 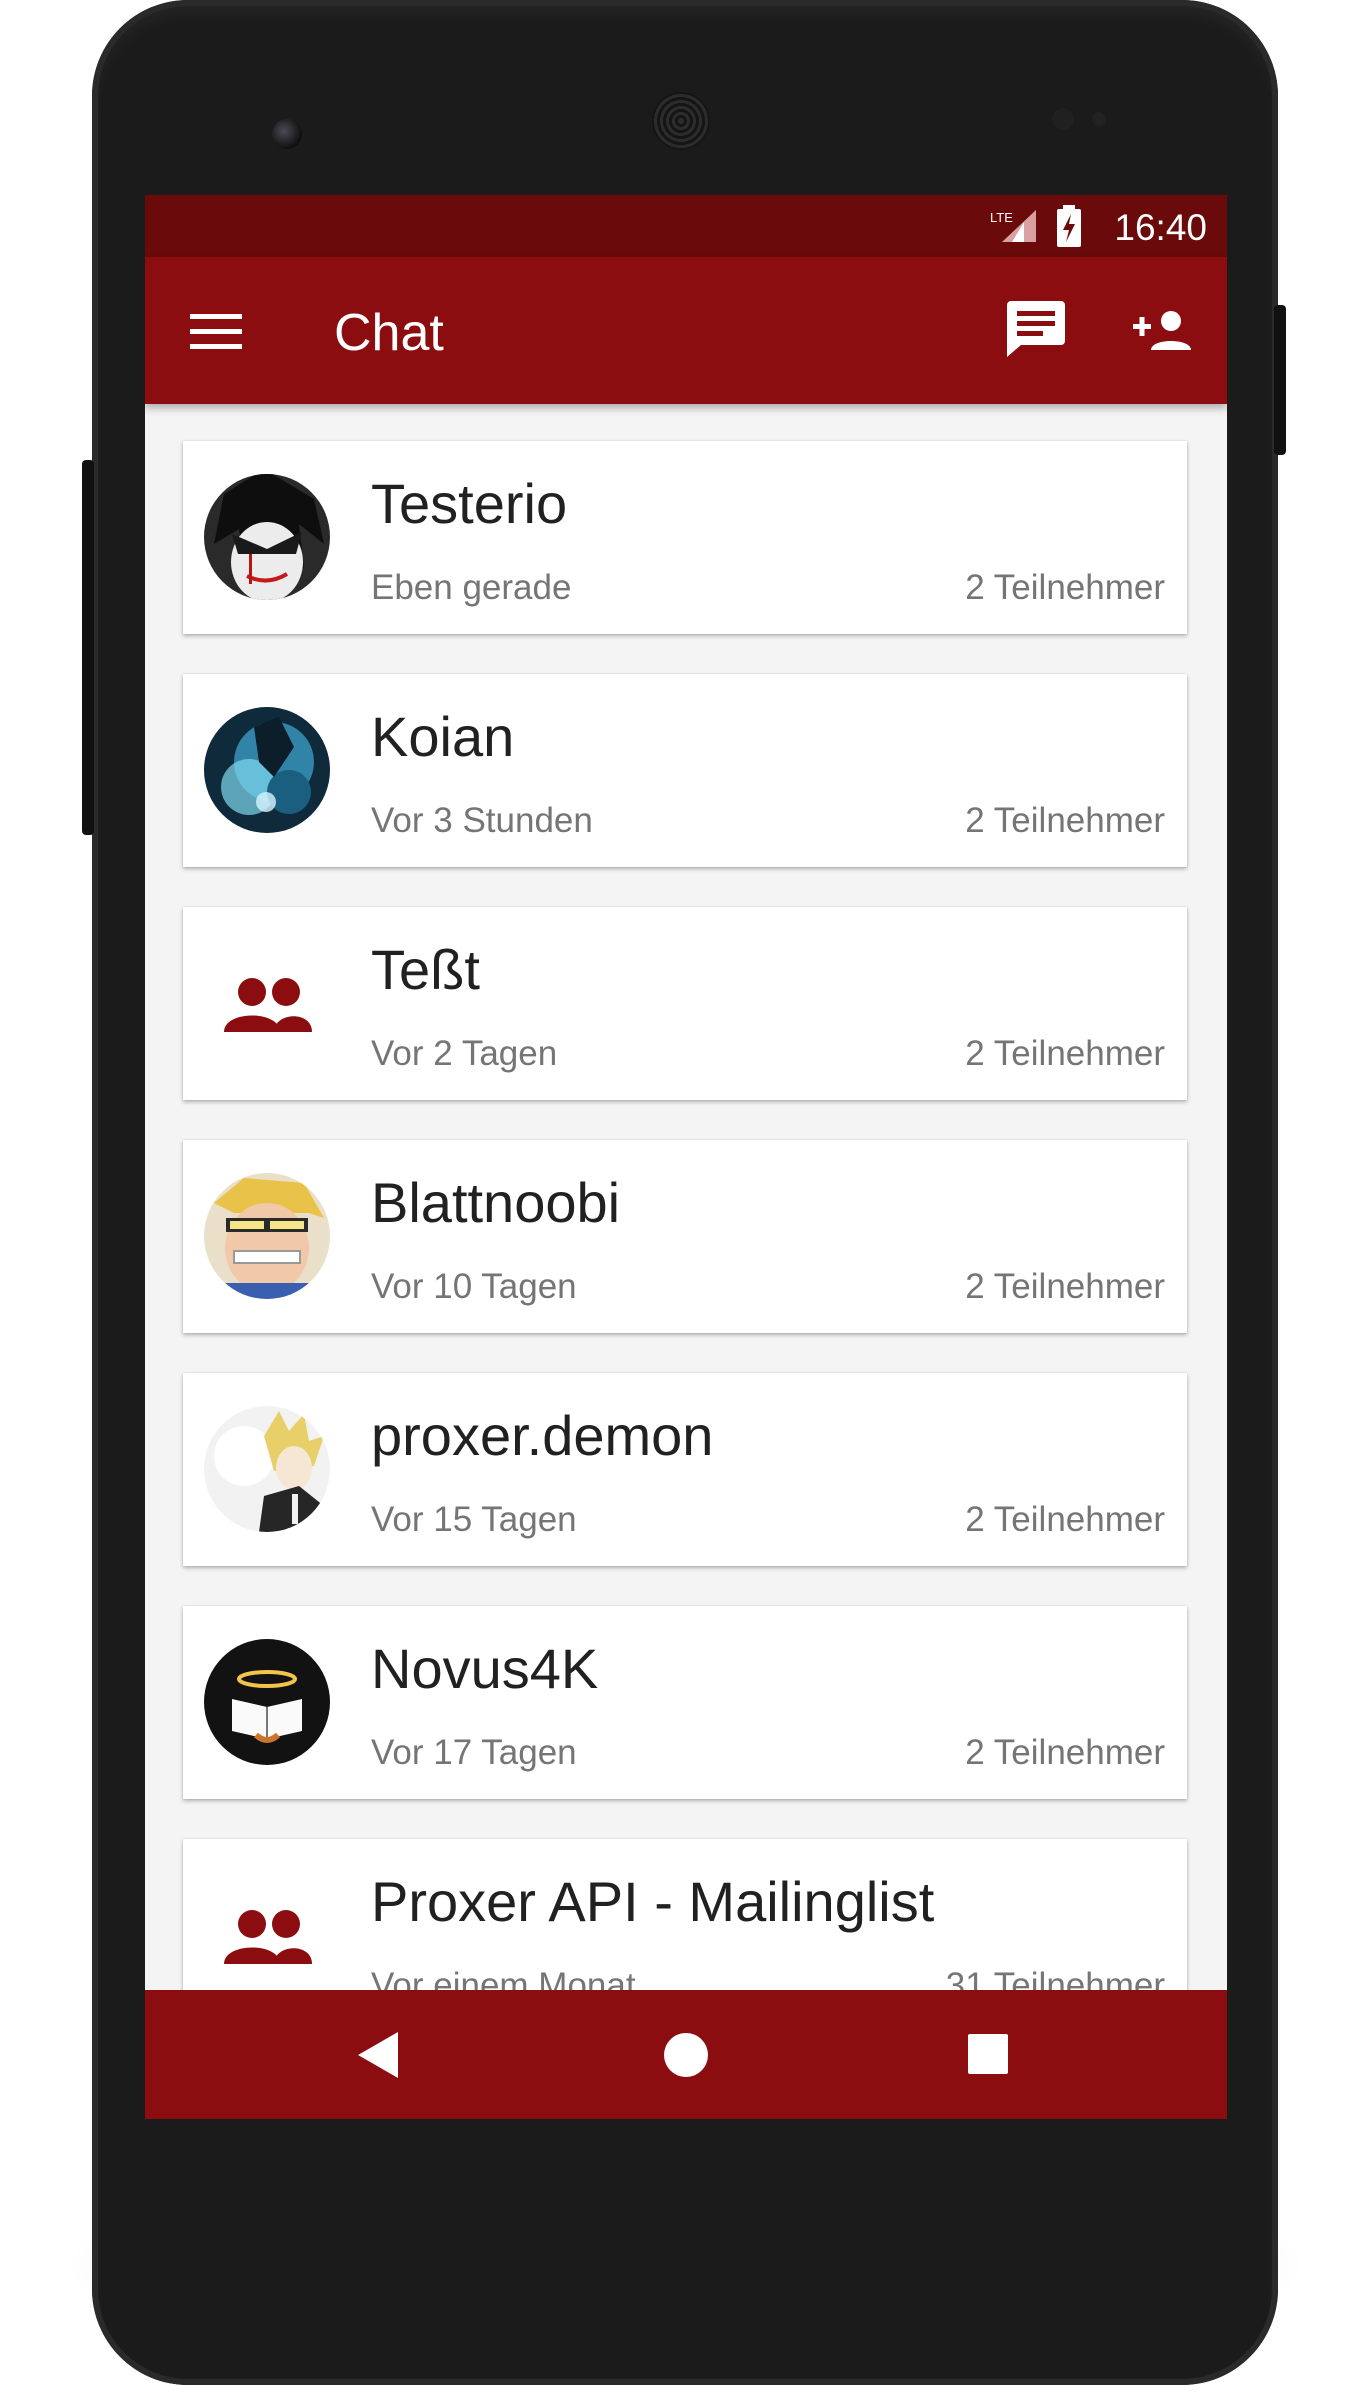 I want to click on recents-icon, so click(x=988, y=2056).